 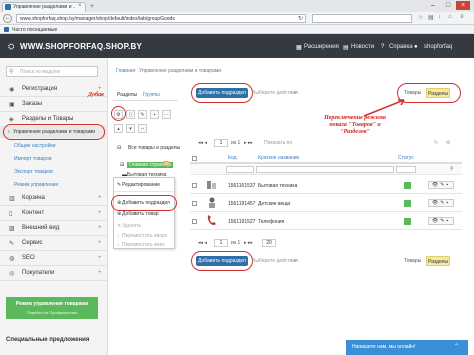 I want to click on sidebar-item-label: Регистрация, so click(x=40, y=89).